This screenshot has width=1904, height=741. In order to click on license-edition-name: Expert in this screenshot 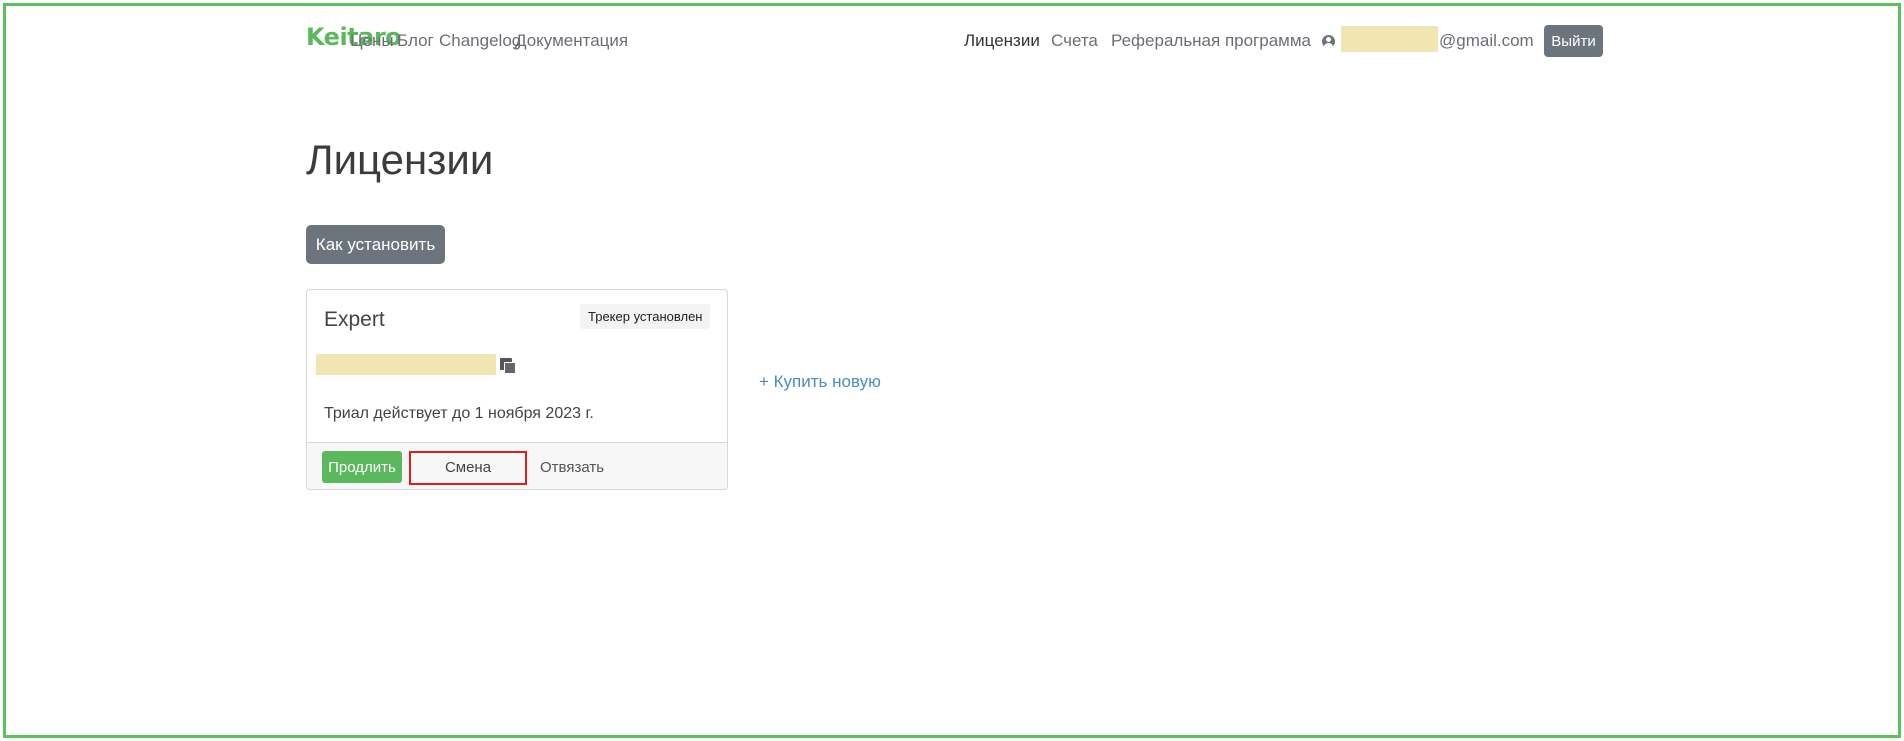, I will do `click(354, 319)`.